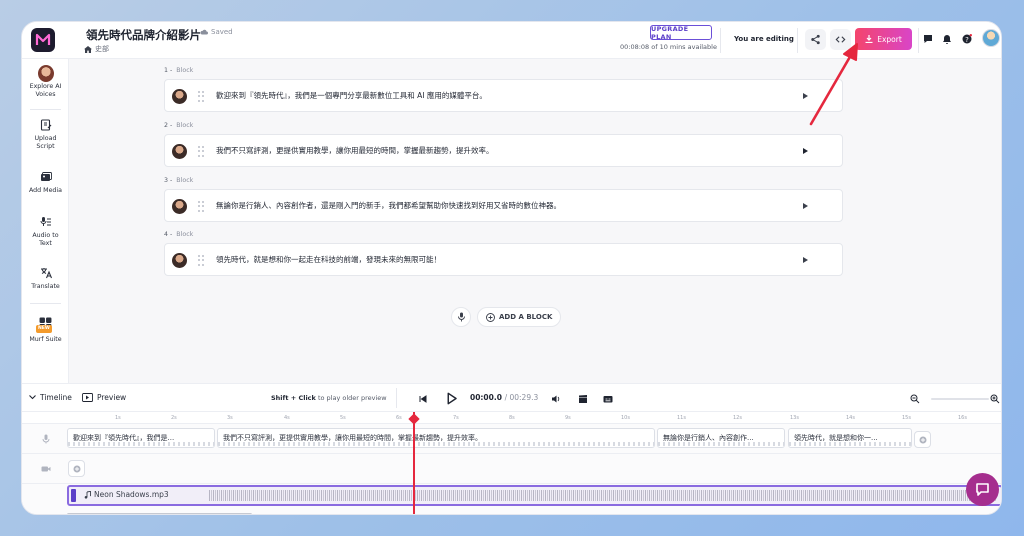 This screenshot has height=536, width=1024. What do you see at coordinates (451, 398) in the screenshot?
I see `play-button` at bounding box center [451, 398].